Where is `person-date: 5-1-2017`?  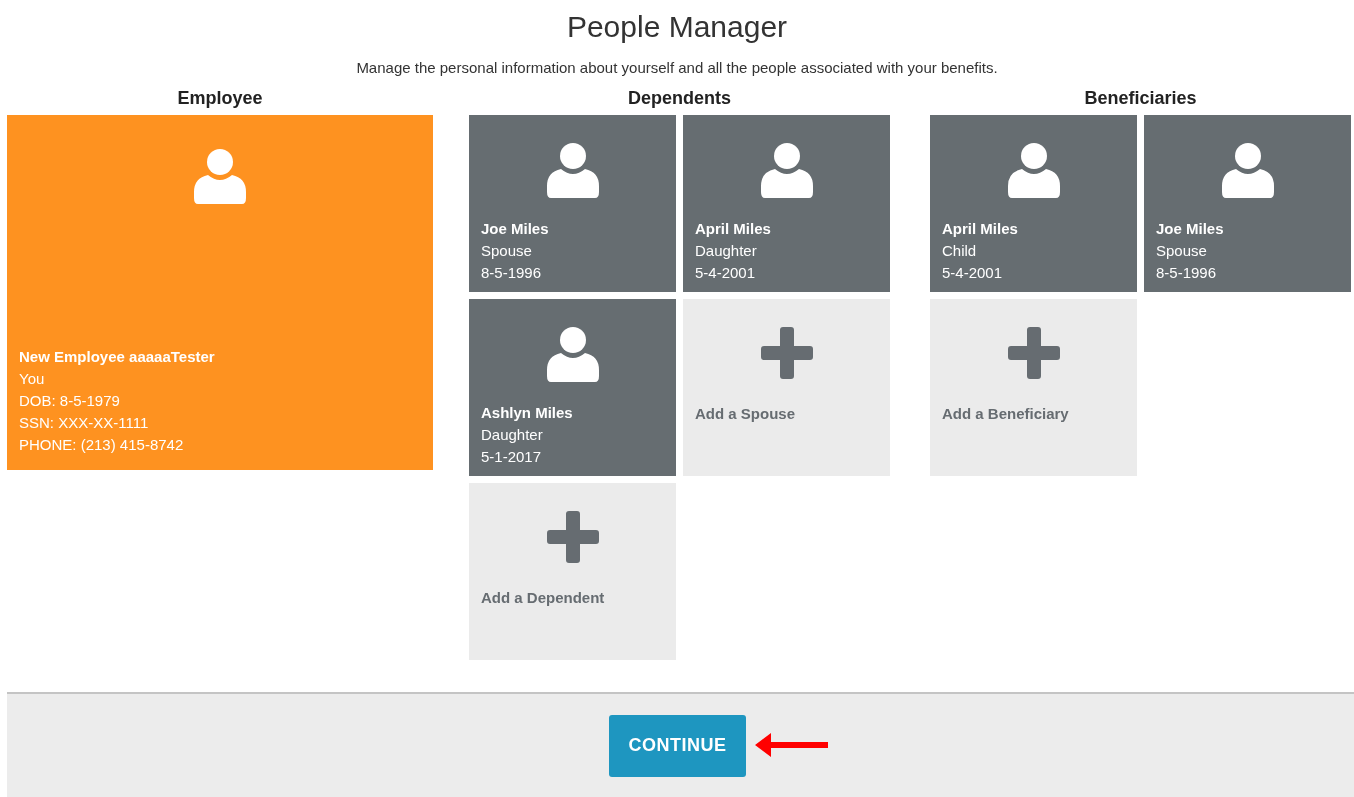
person-date: 5-1-2017 is located at coordinates (512, 457).